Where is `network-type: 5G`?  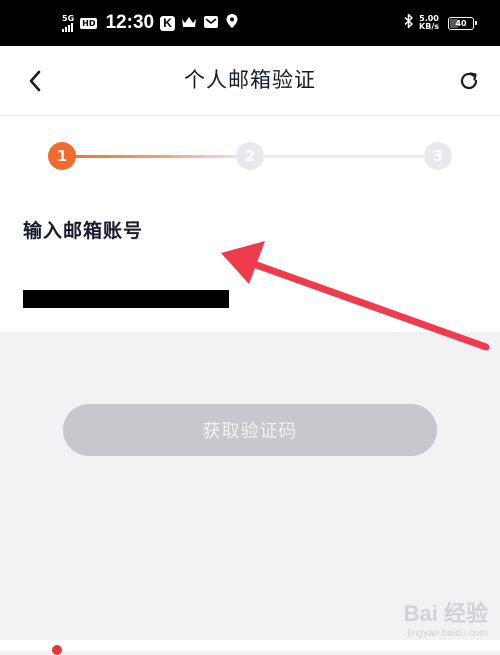 network-type: 5G is located at coordinates (68, 18).